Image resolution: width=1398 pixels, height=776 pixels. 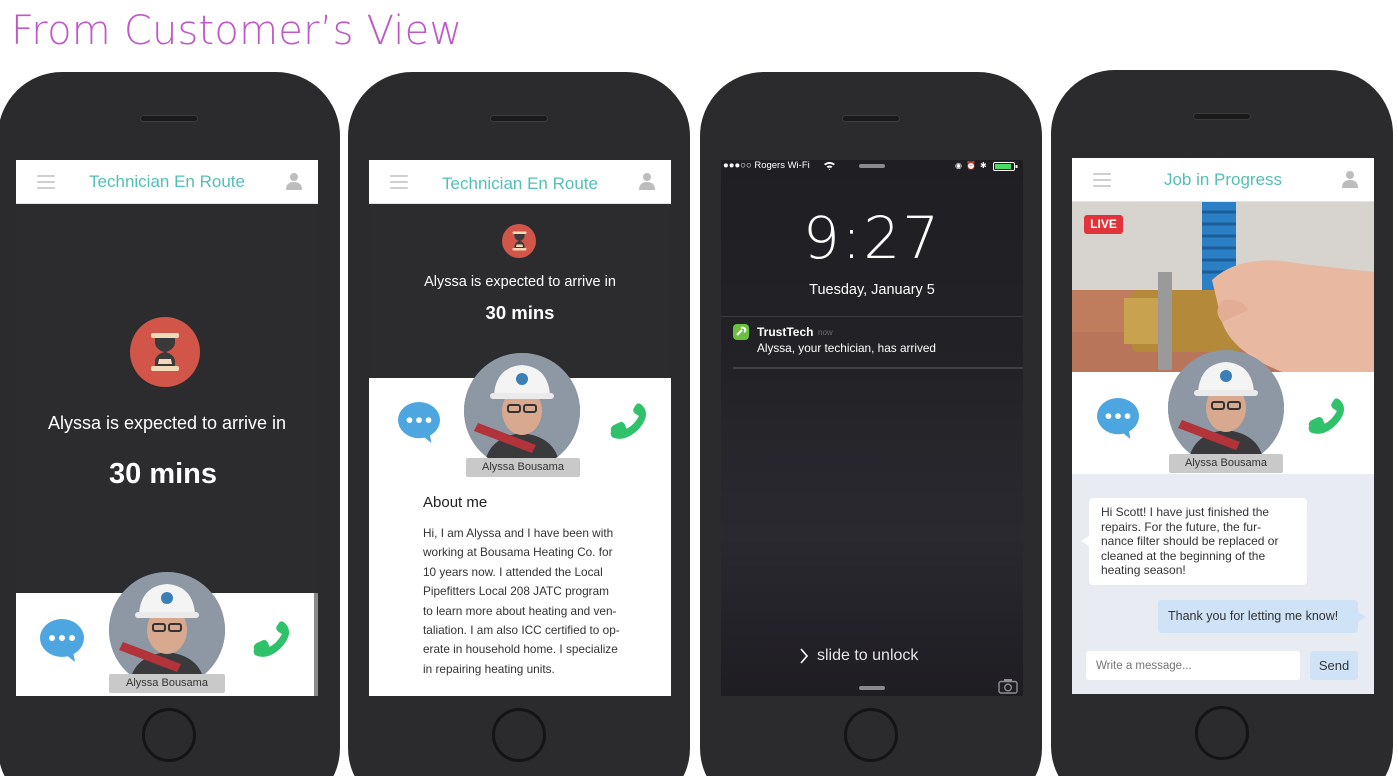 I want to click on live-badge: LIVE, so click(x=1103, y=224).